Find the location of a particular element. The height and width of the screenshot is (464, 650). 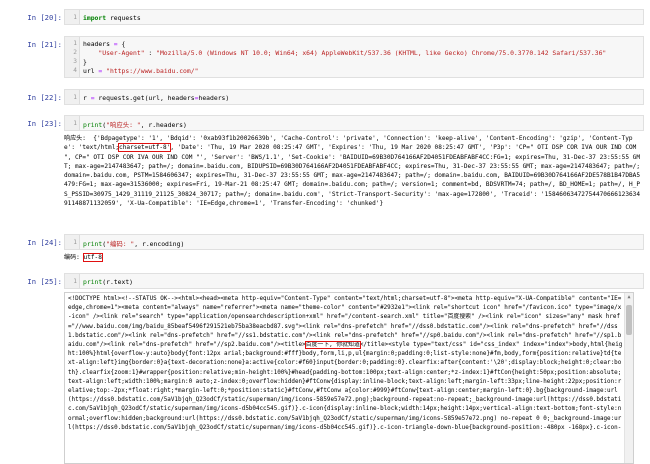

code-input: 1 print("响应头: ", r.headers) is located at coordinates (354, 123).